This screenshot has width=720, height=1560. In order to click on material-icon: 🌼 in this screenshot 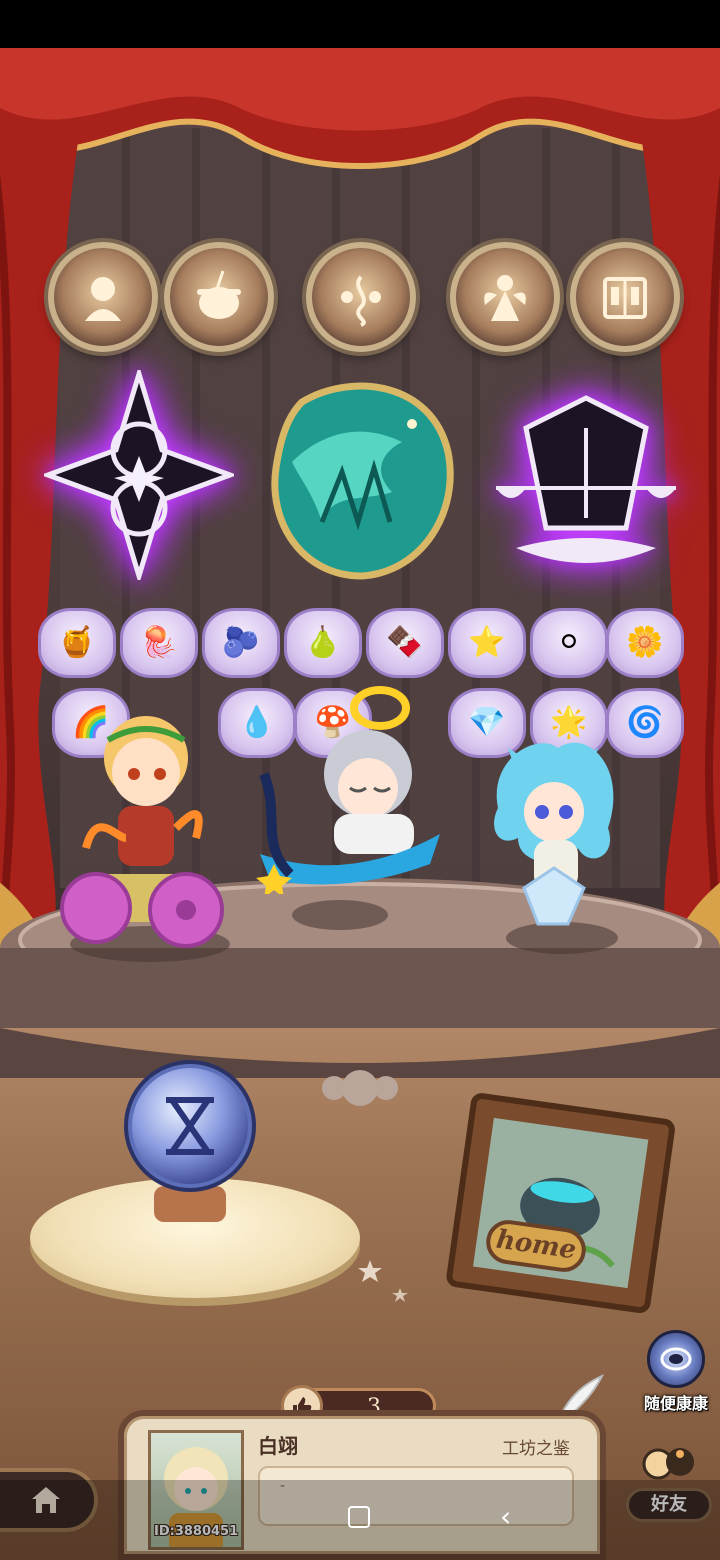, I will do `click(645, 642)`.